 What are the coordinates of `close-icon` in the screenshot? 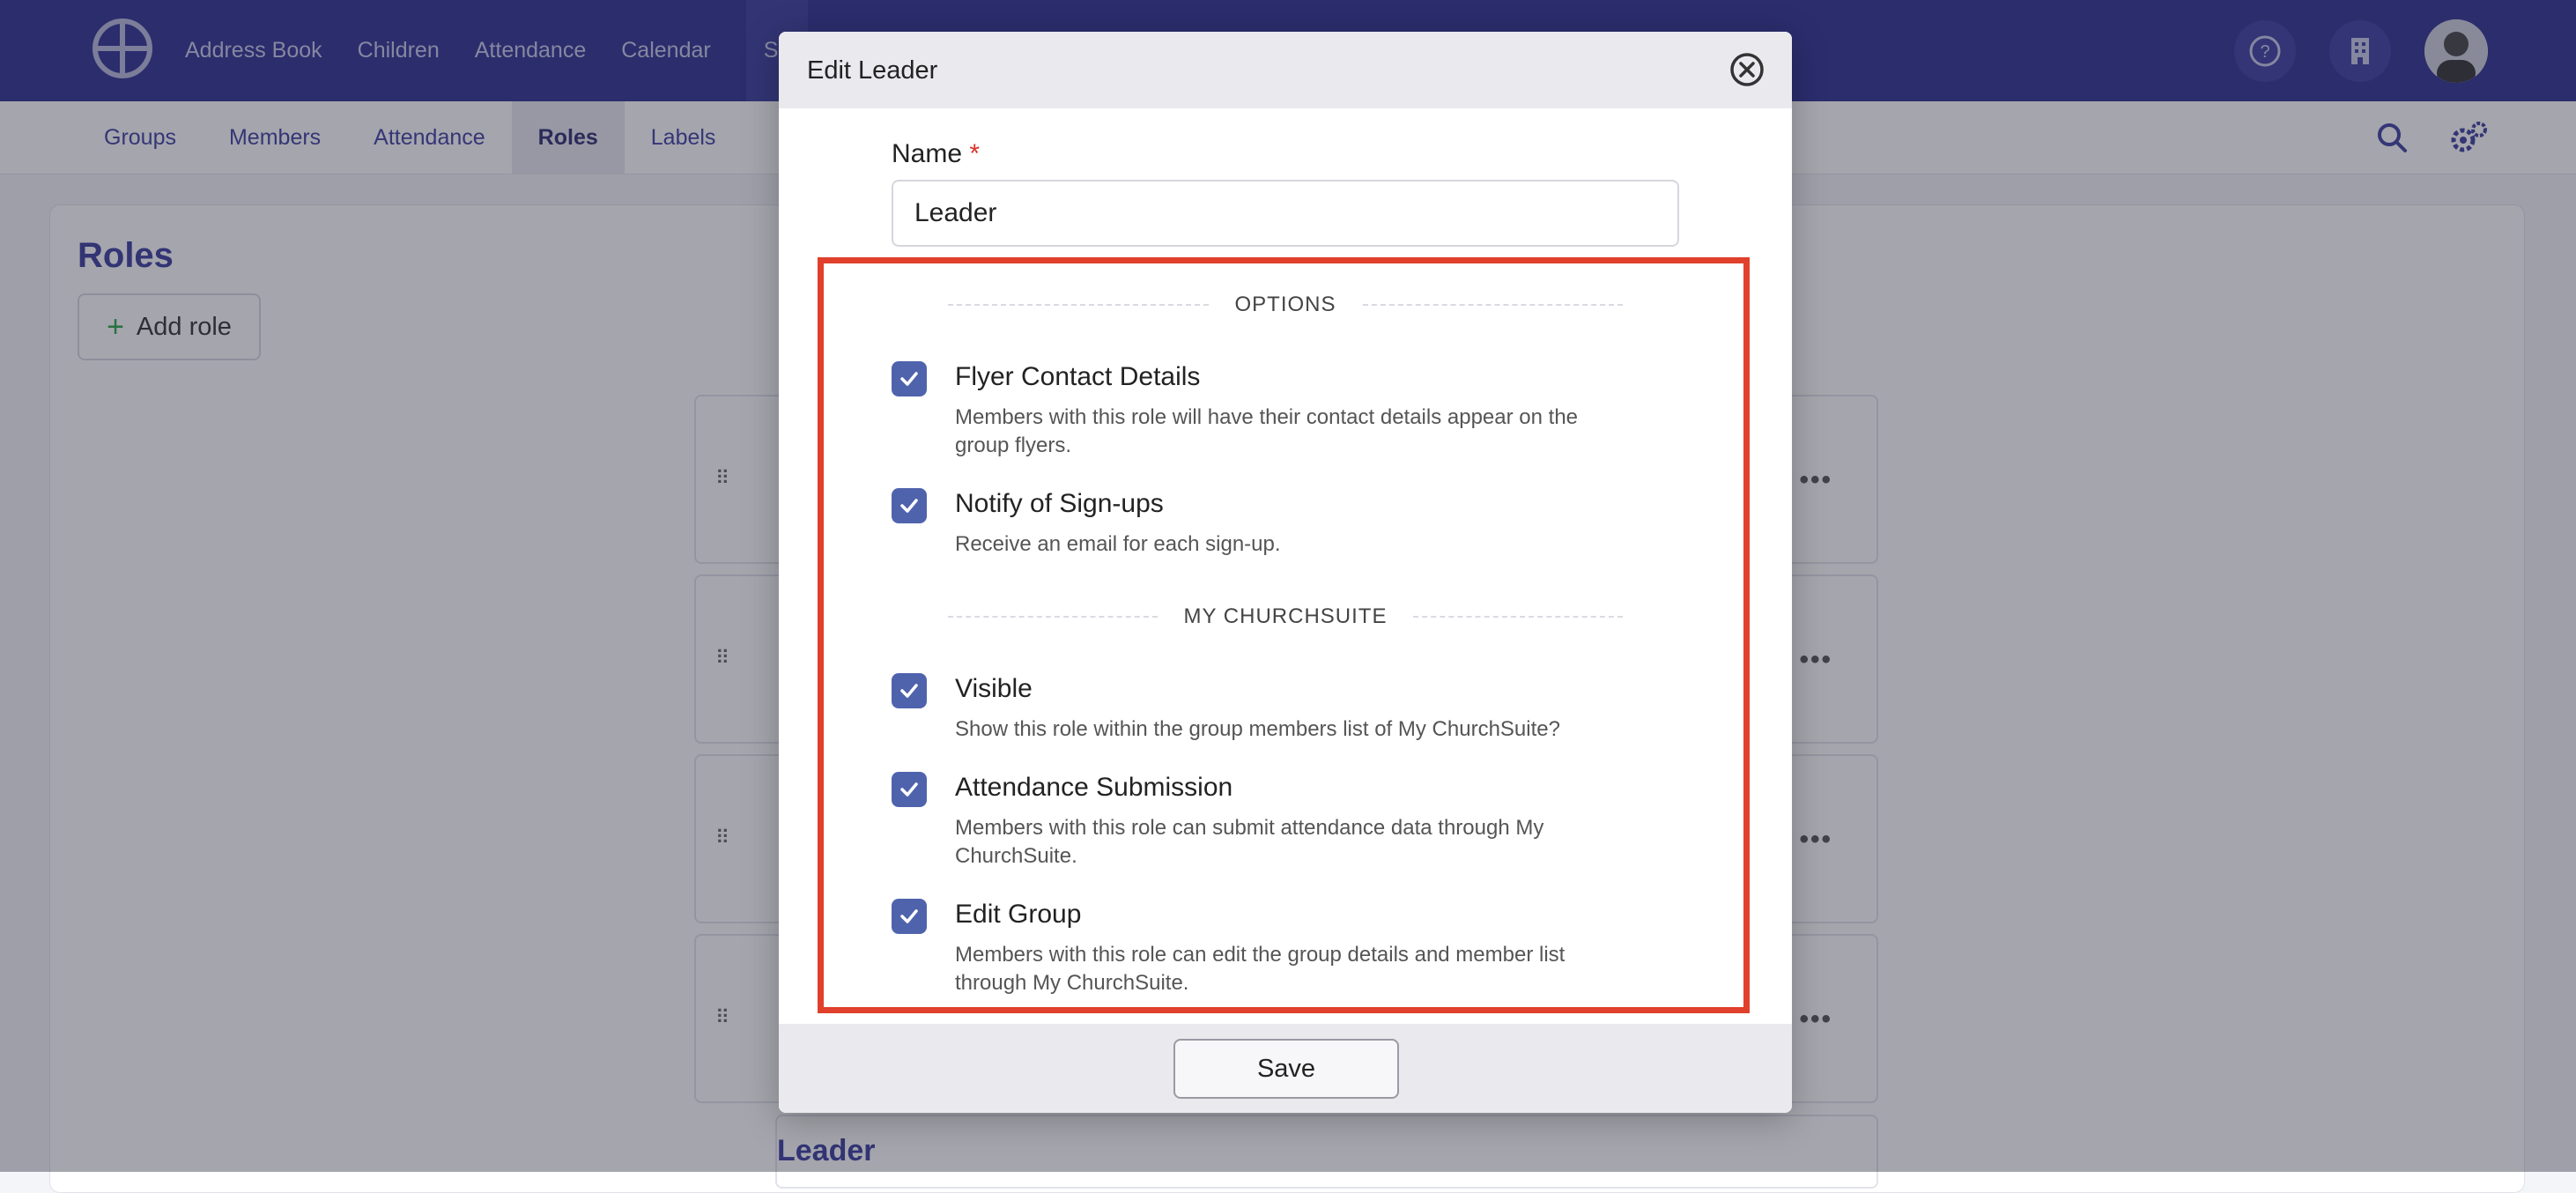 It's located at (1747, 69).